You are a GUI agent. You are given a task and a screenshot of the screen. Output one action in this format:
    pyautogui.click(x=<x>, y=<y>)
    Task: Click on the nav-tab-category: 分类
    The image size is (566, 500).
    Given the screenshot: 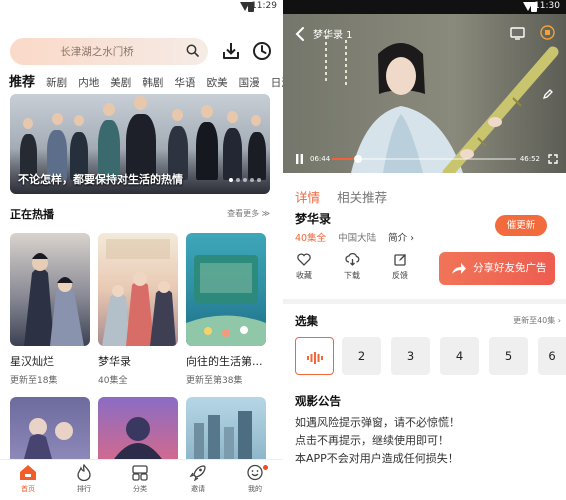 What is the action you would take?
    pyautogui.click(x=140, y=479)
    